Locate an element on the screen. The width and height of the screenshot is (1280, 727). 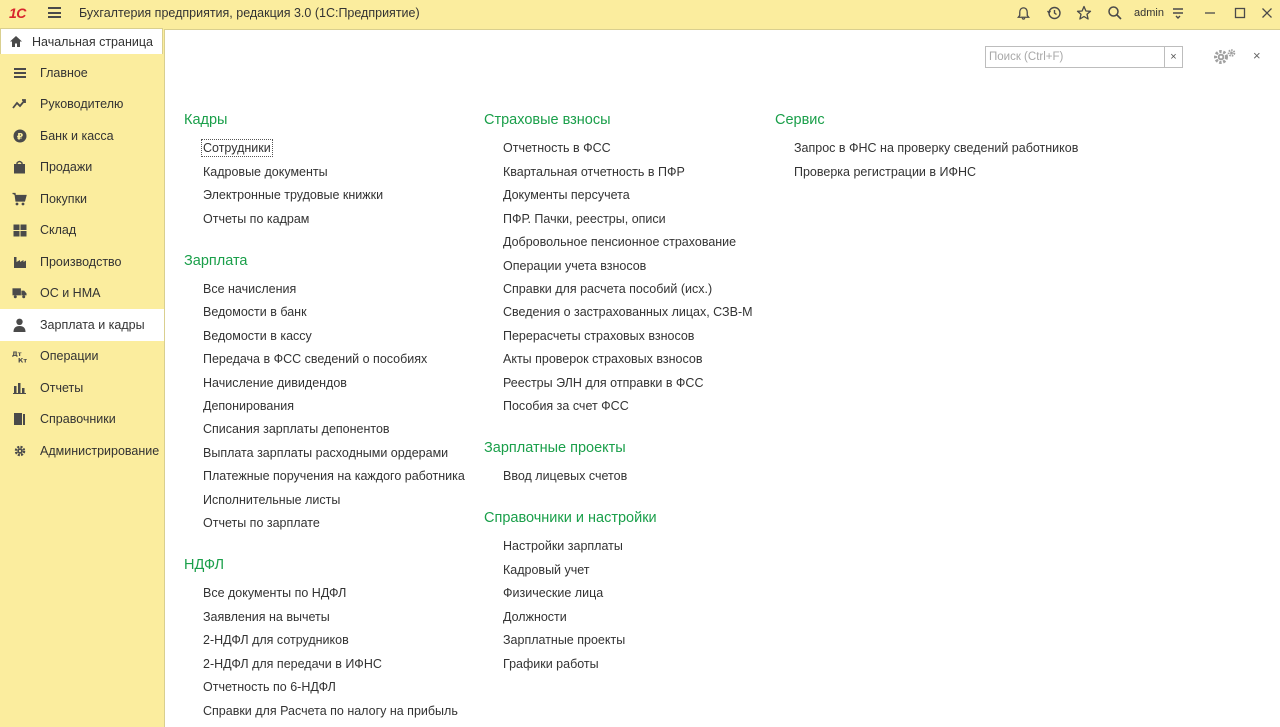
bar-chart-icon is located at coordinates (19, 387).